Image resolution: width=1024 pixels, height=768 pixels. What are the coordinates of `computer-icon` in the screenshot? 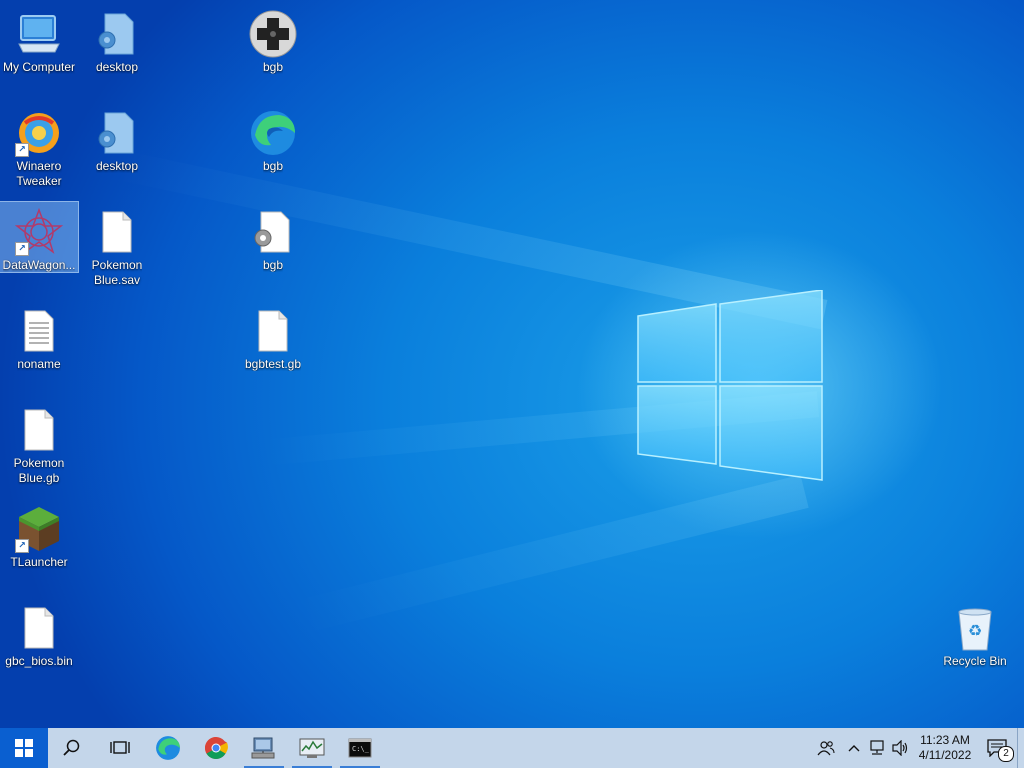 It's located at (39, 34).